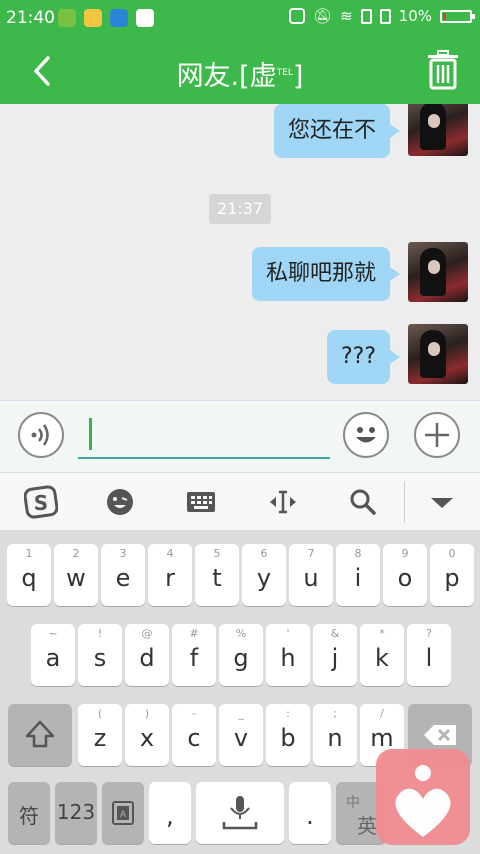  Describe the element at coordinates (337, 131) in the screenshot. I see `message-bubble: 您还在不` at that location.